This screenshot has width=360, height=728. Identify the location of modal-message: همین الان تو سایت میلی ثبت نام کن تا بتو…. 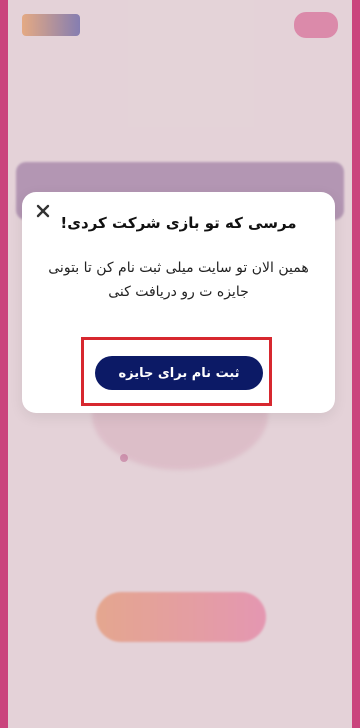
(178, 280).